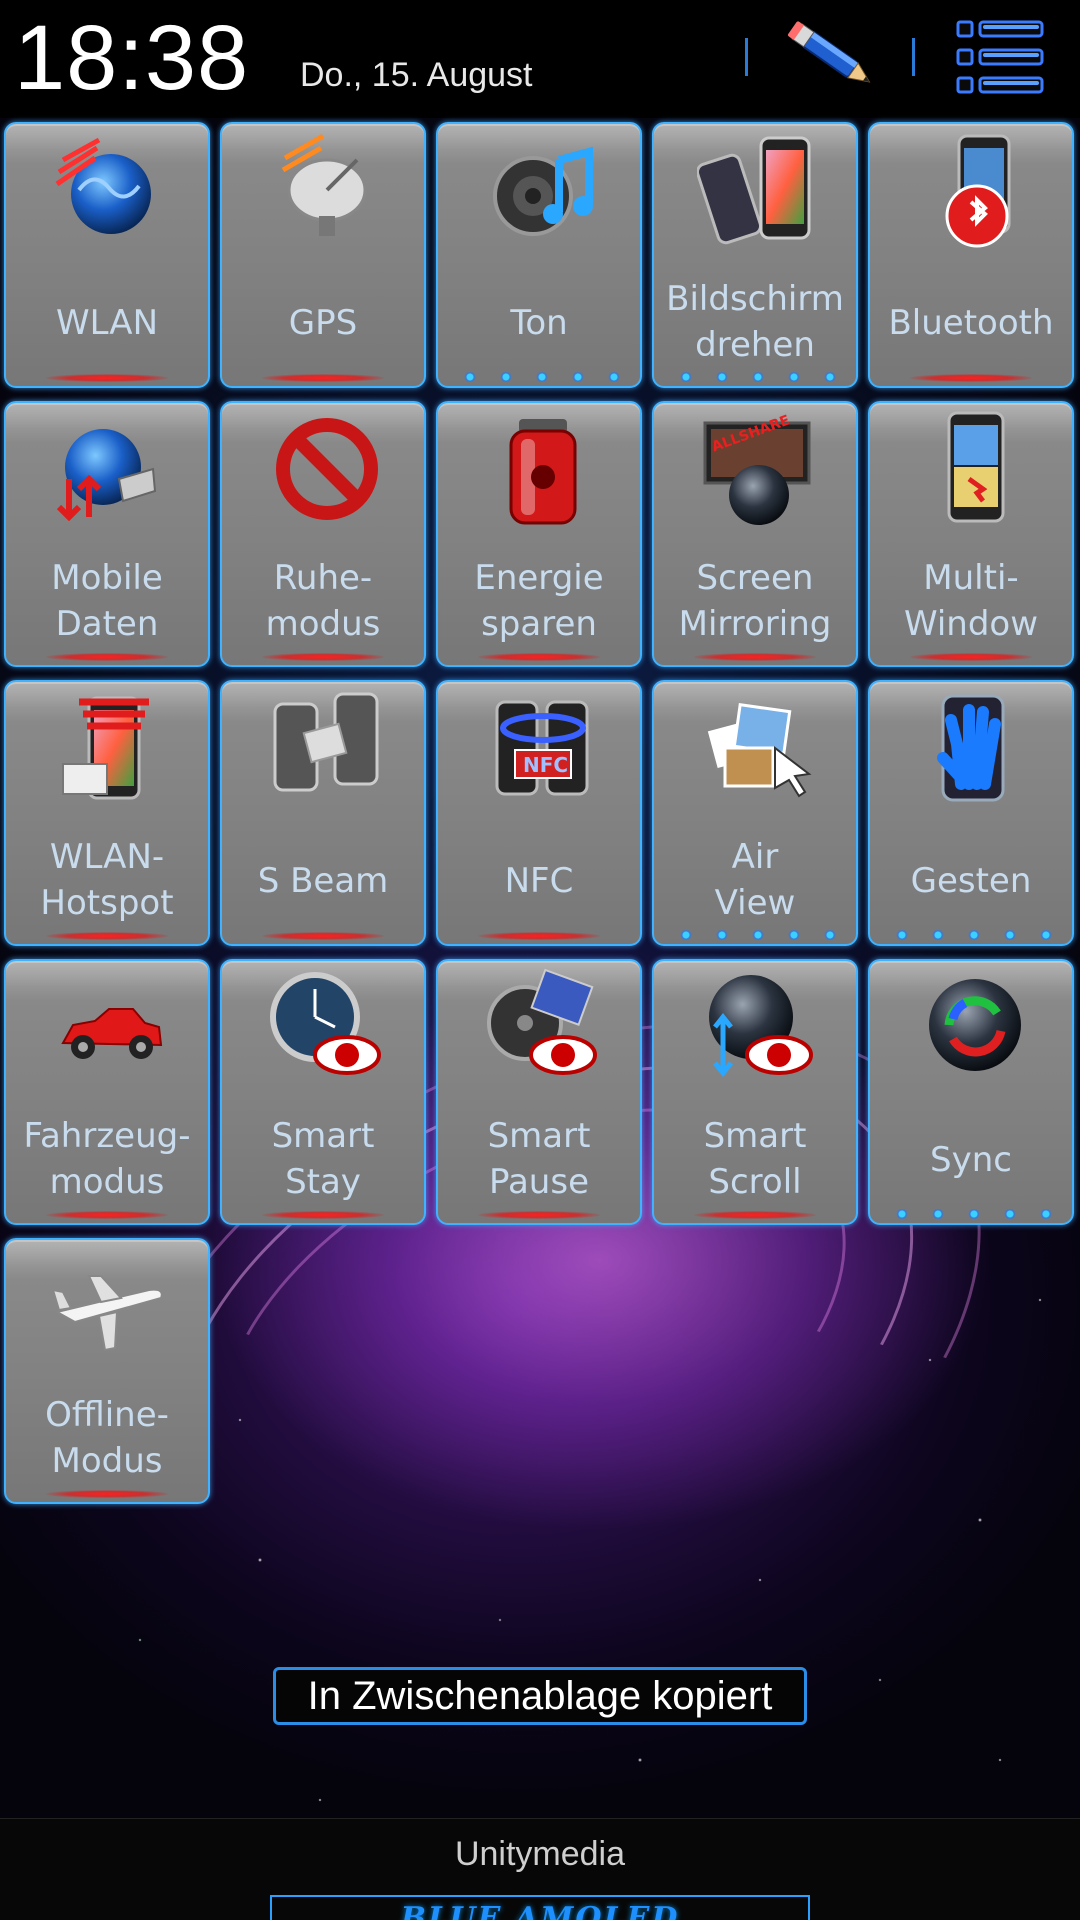  Describe the element at coordinates (971, 1092) in the screenshot. I see `quick-toggle-tile: Sync` at that location.